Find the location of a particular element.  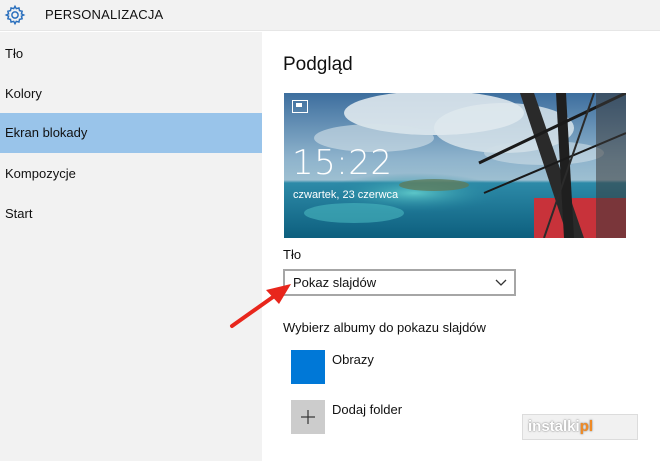

background-label: Tło is located at coordinates (292, 254).